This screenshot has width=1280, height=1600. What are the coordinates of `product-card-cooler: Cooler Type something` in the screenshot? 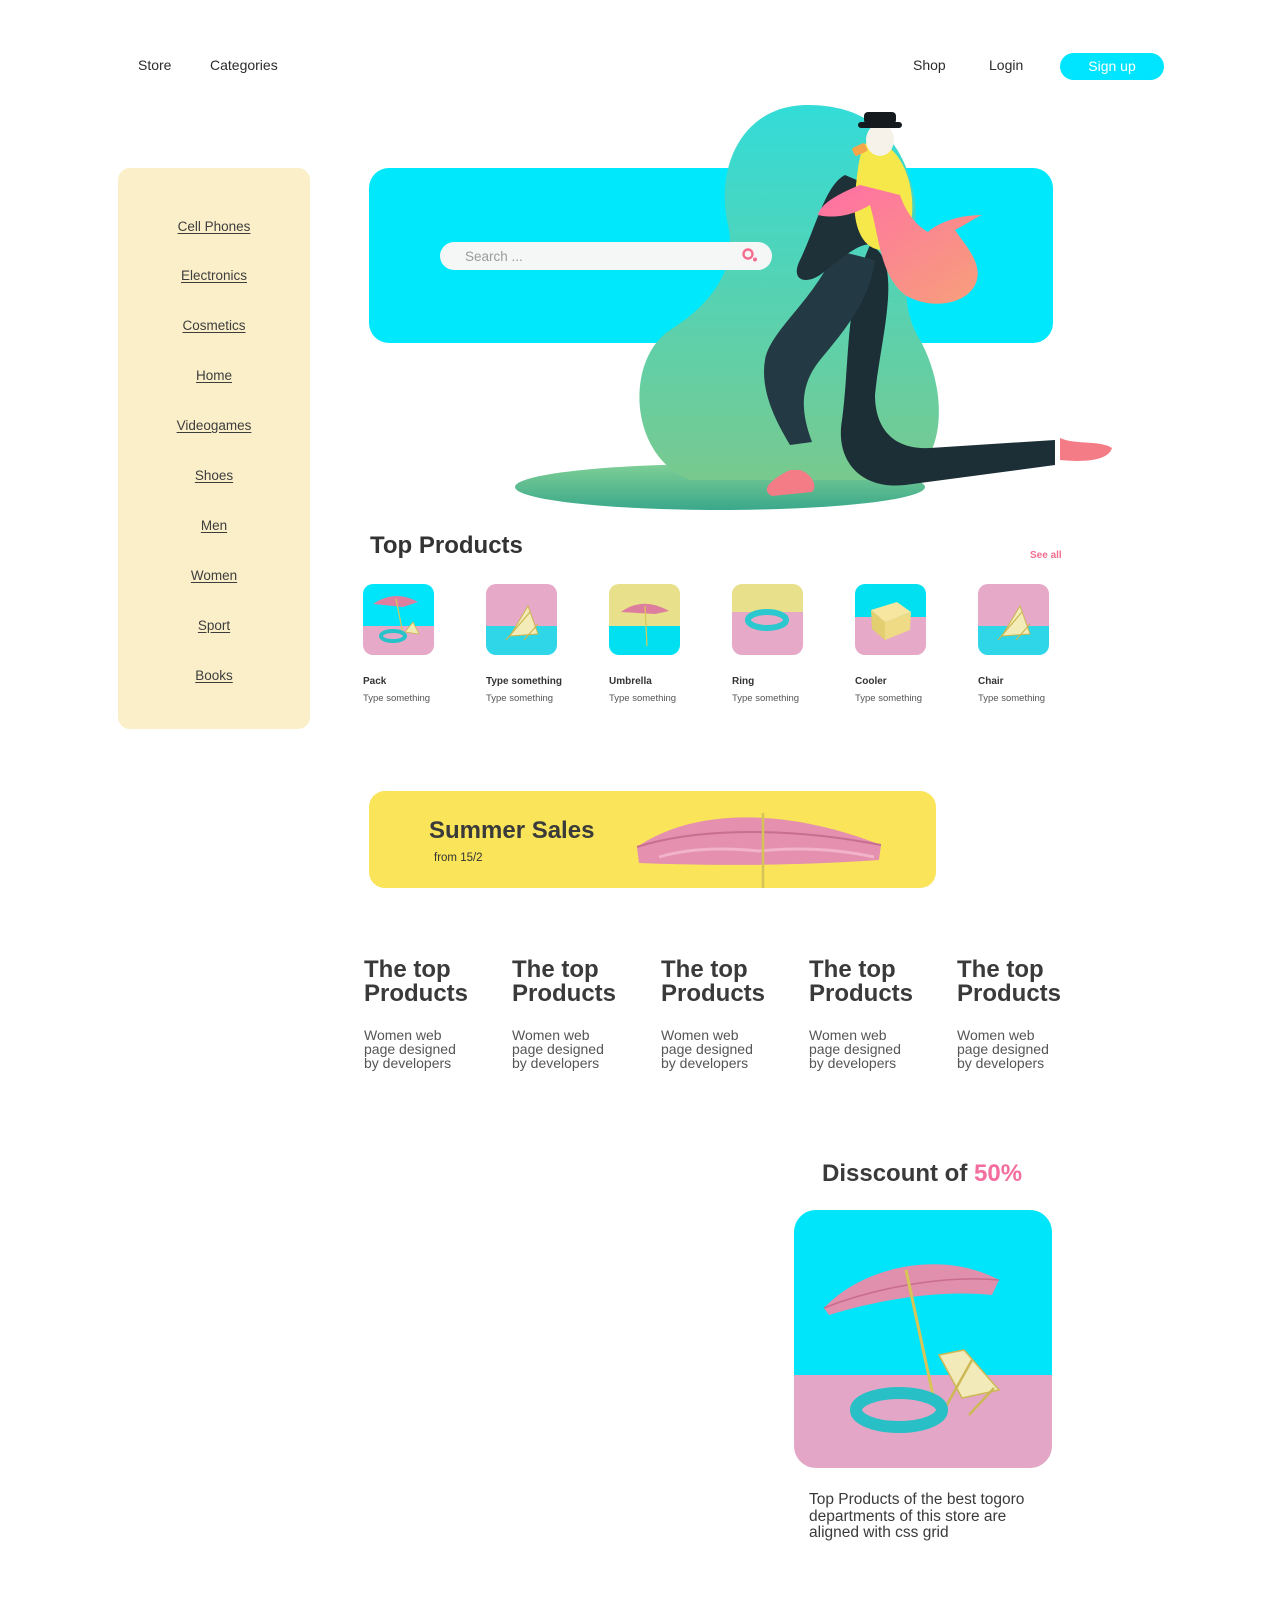 It's located at (910, 644).